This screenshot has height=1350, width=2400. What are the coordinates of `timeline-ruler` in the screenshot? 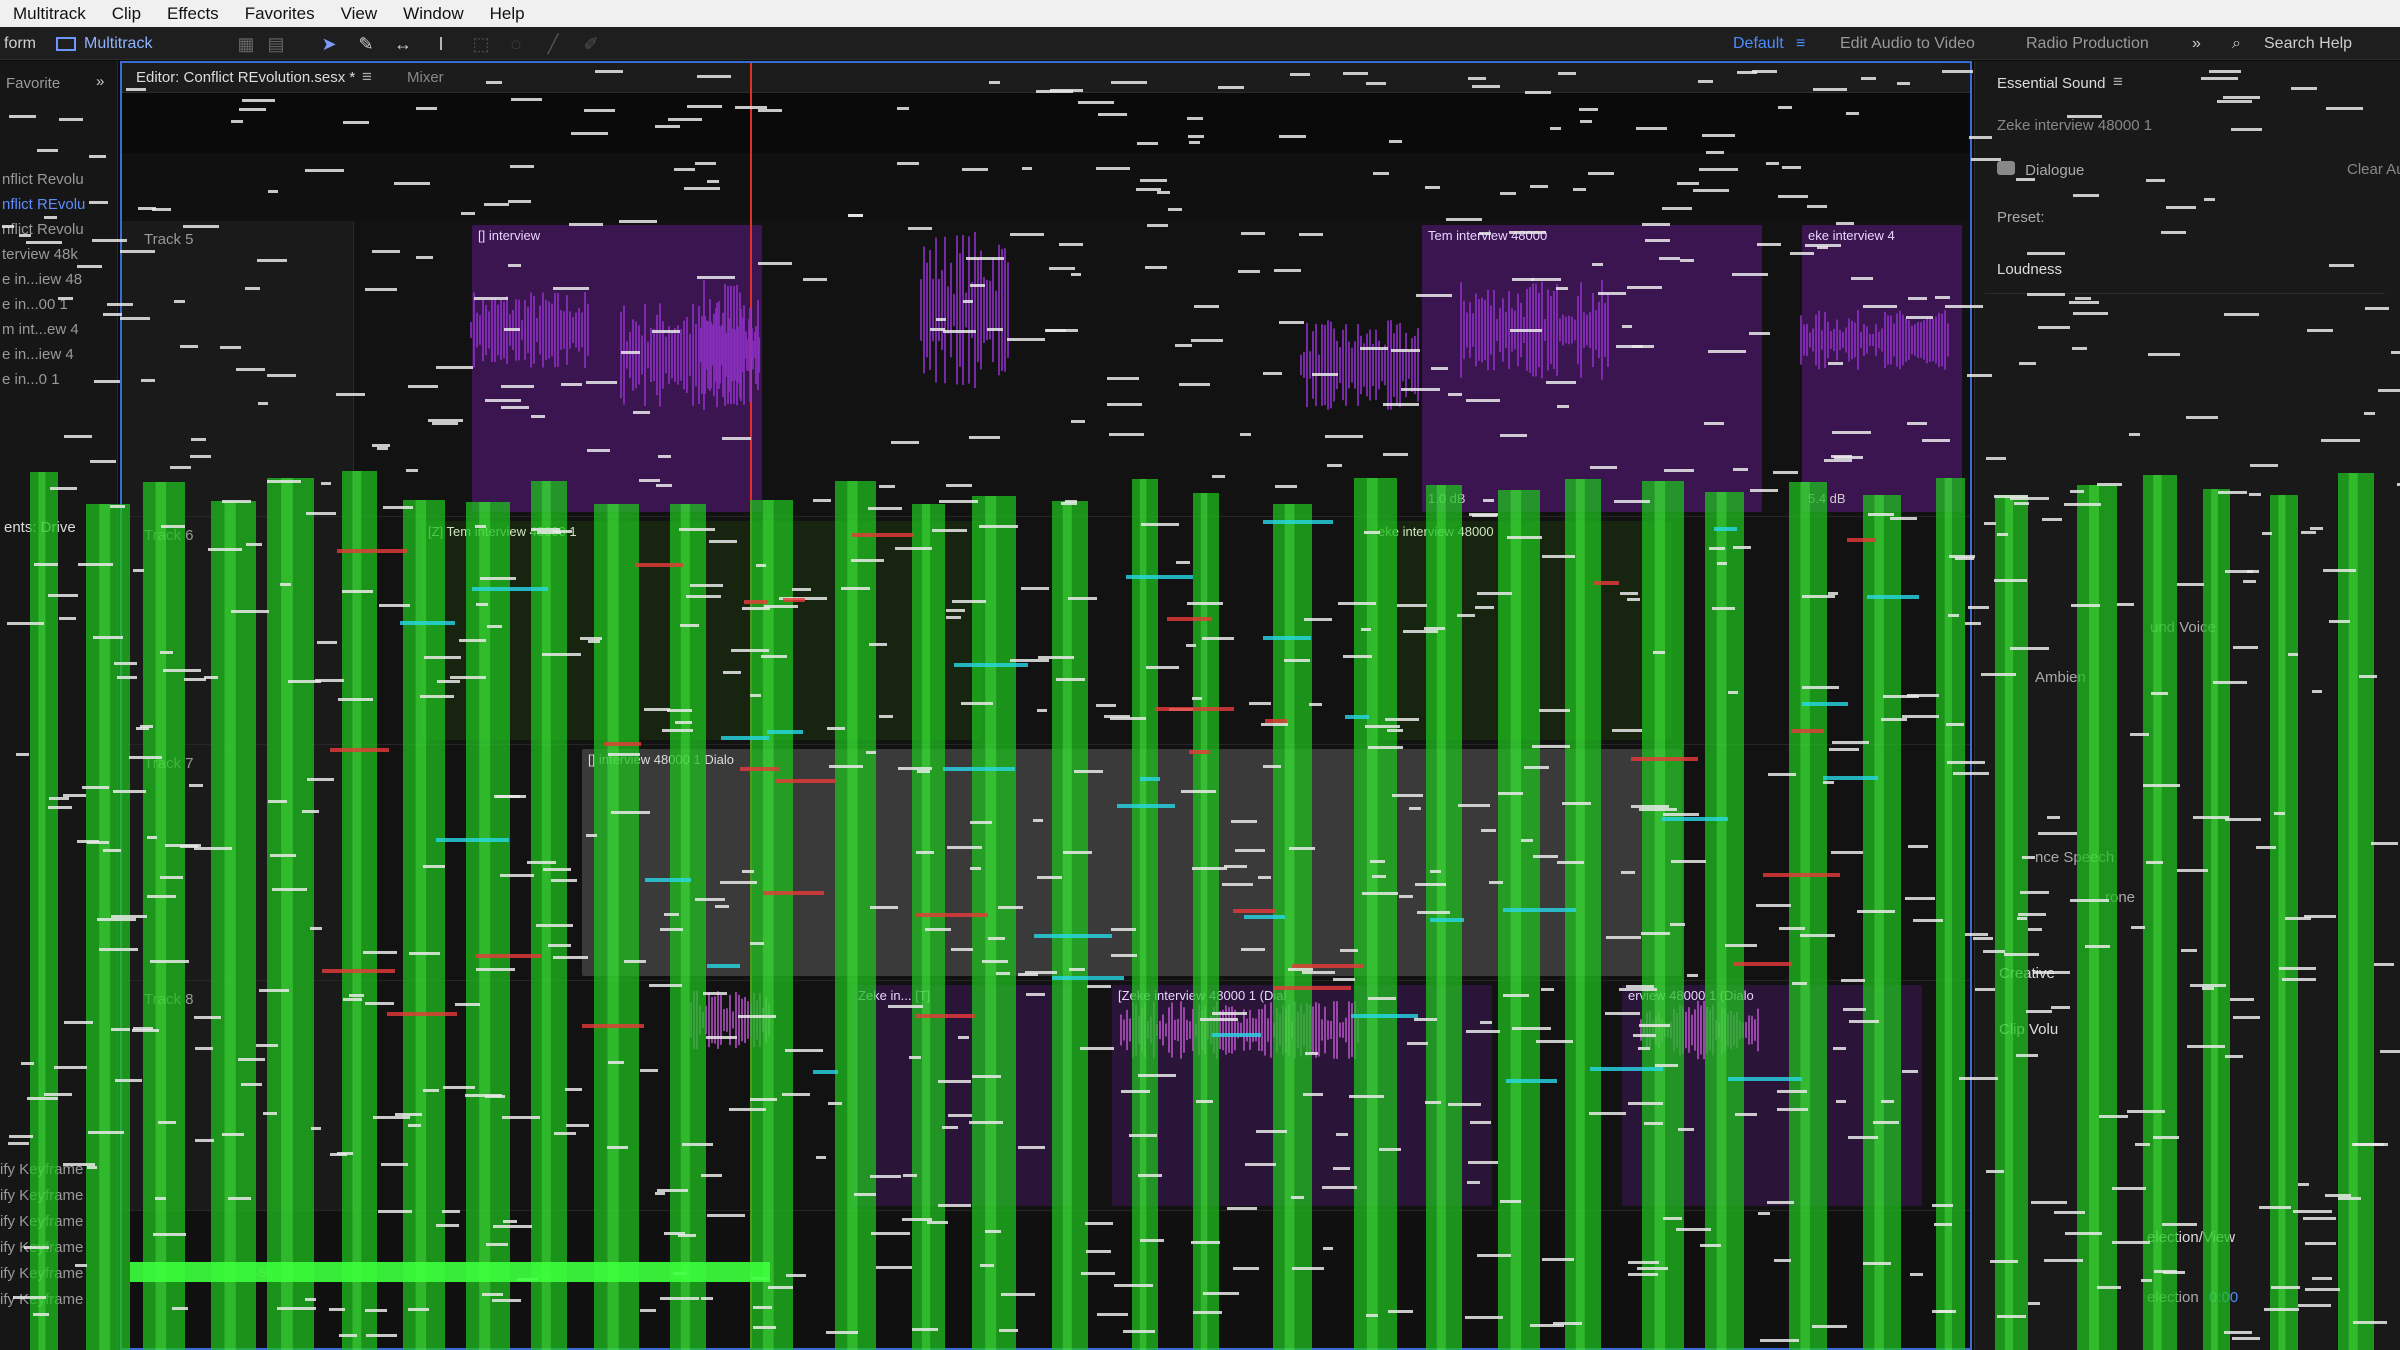 It's located at (1046, 123).